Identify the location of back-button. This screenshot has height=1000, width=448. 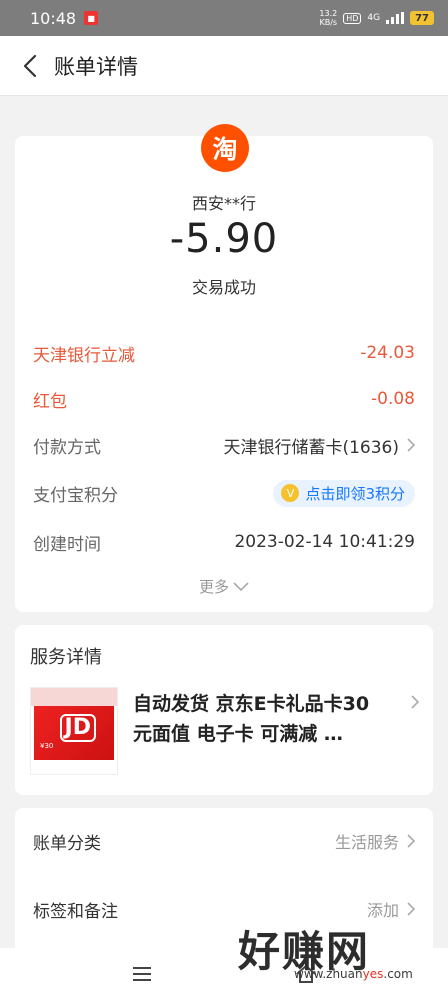
(30, 66).